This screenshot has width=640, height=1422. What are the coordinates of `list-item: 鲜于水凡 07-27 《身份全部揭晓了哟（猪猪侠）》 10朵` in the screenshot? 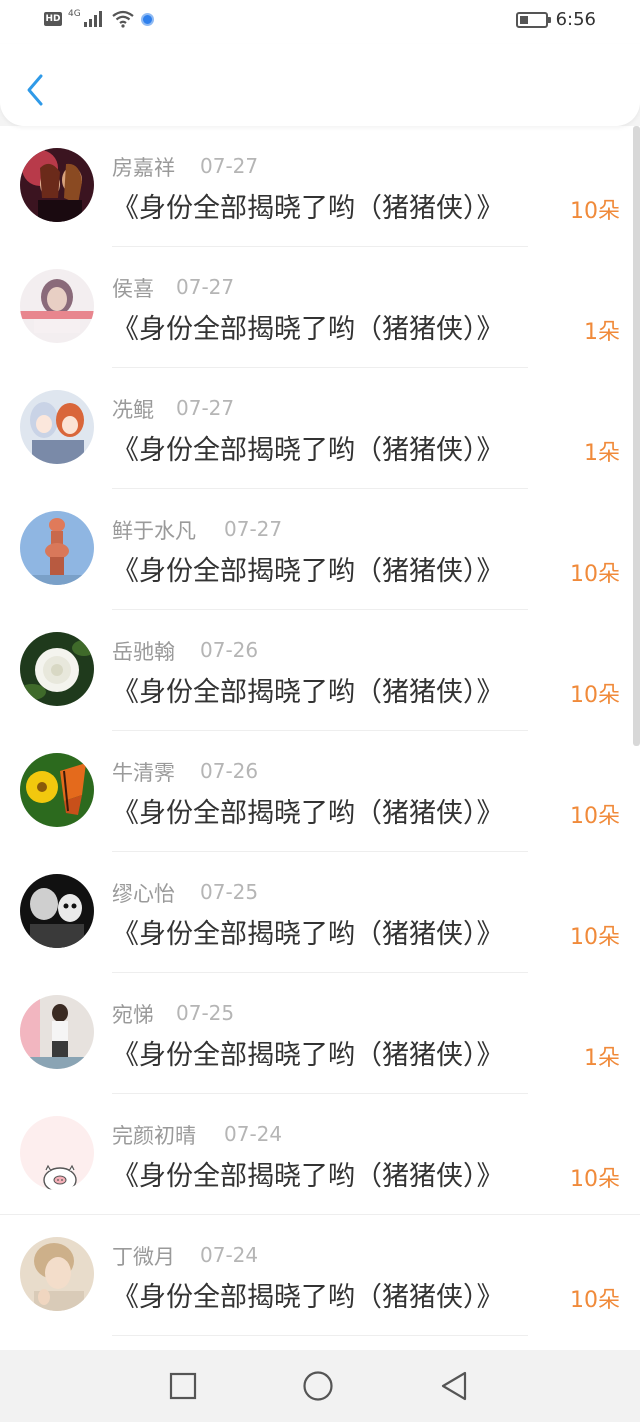 It's located at (320, 549).